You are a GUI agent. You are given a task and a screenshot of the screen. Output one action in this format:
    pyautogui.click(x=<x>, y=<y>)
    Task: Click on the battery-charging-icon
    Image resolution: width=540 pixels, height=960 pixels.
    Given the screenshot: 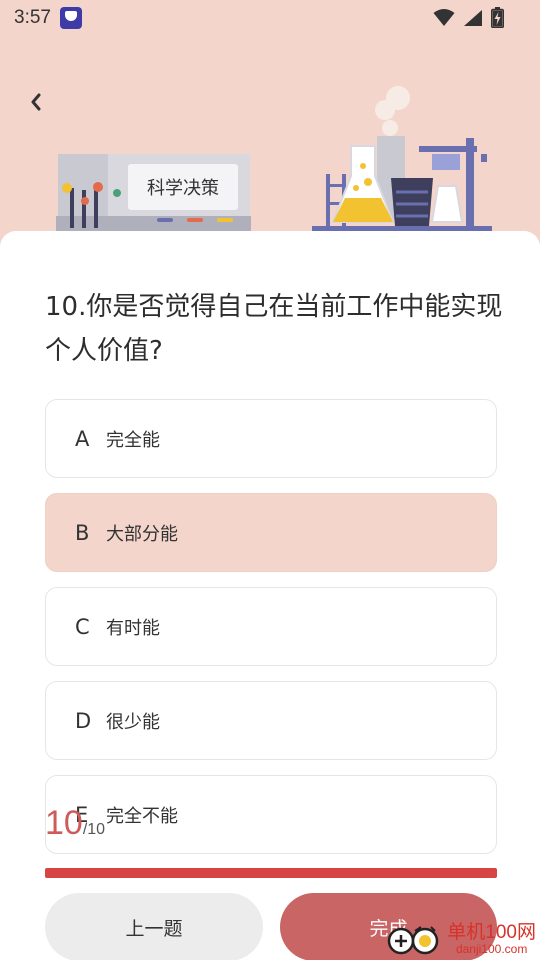 What is the action you would take?
    pyautogui.click(x=497, y=17)
    